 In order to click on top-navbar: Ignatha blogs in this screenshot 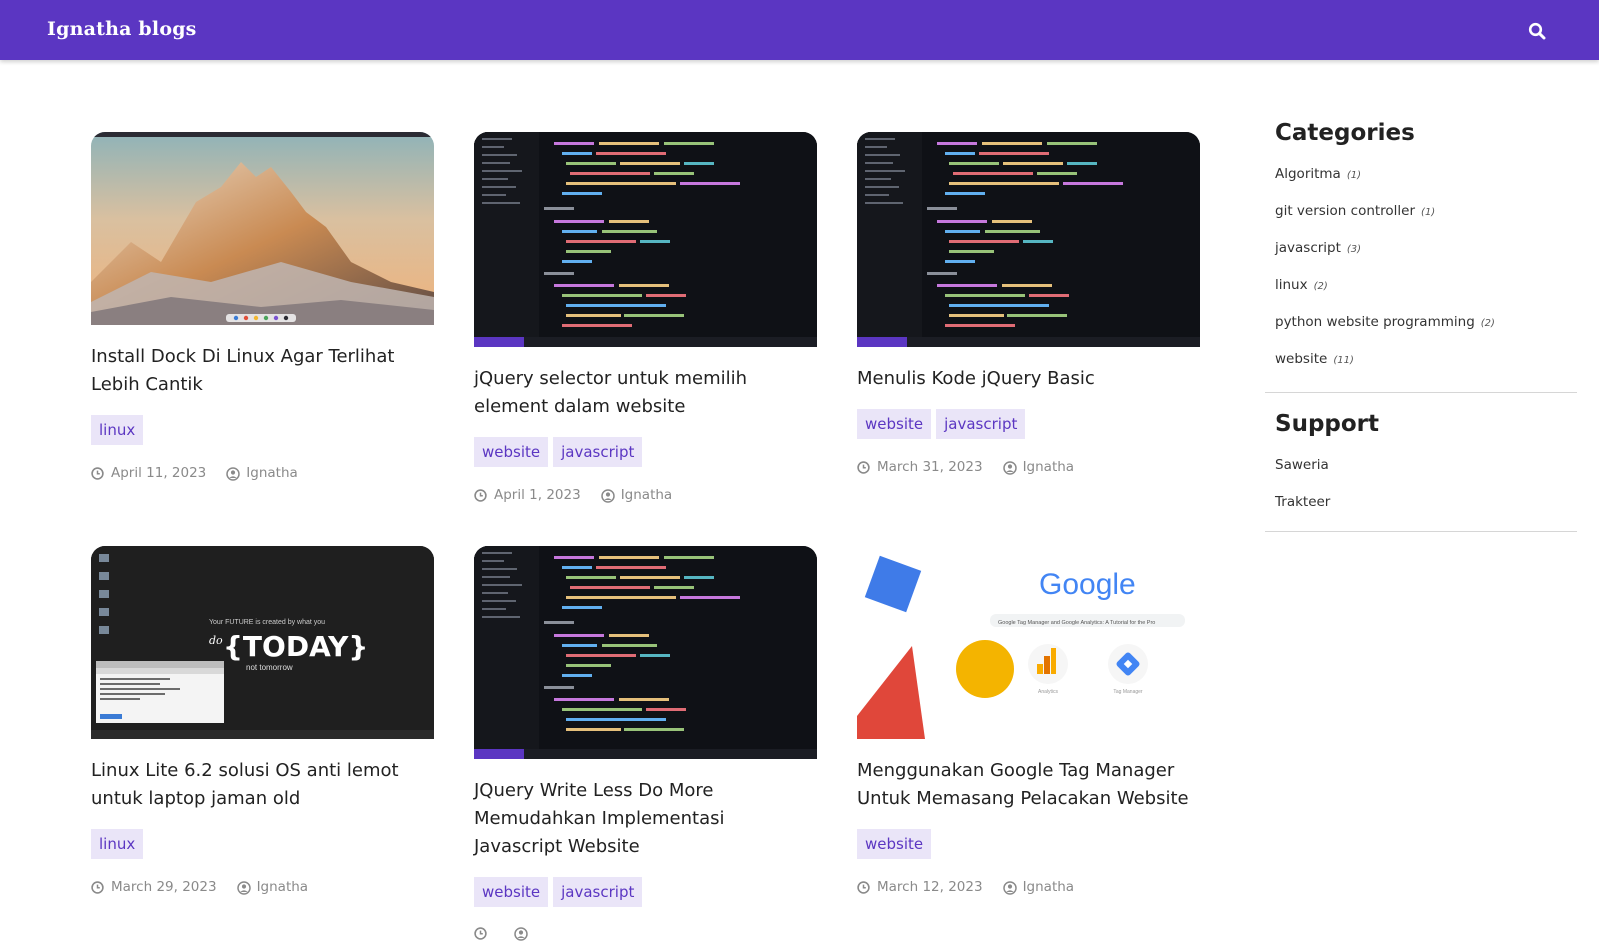, I will do `click(799, 30)`.